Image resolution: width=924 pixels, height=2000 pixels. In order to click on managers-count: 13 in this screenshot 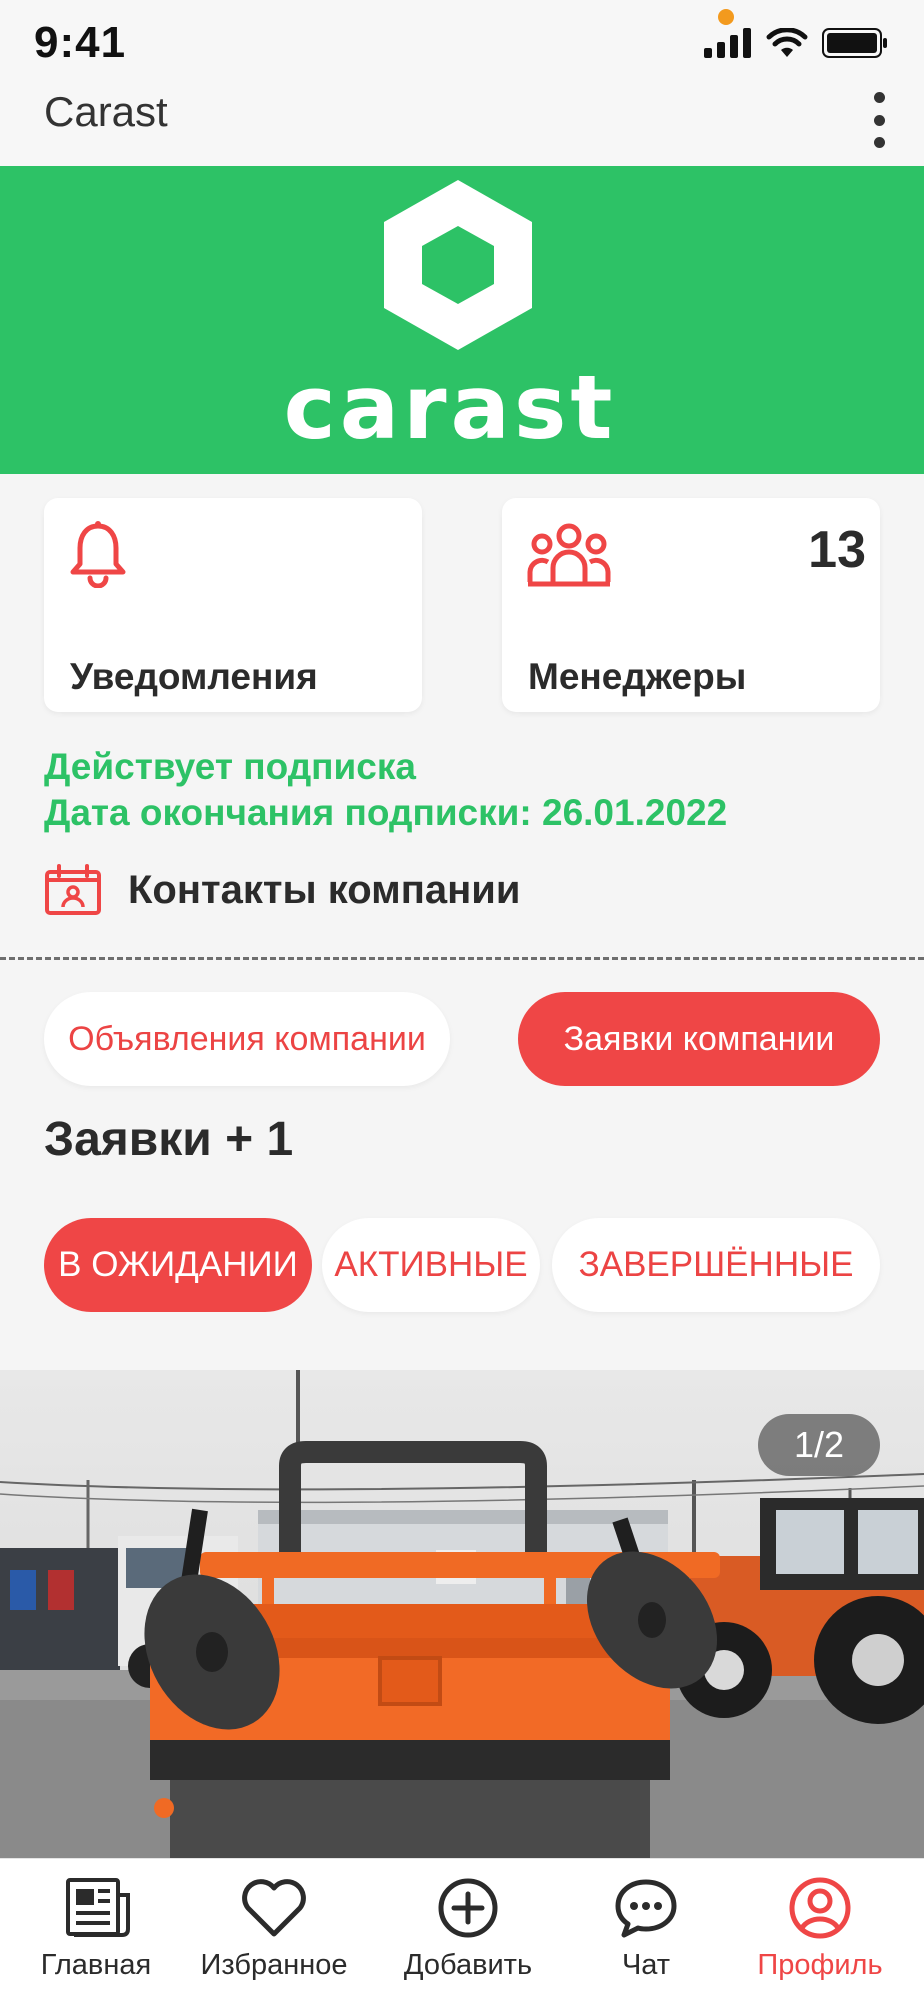, I will do `click(837, 550)`.